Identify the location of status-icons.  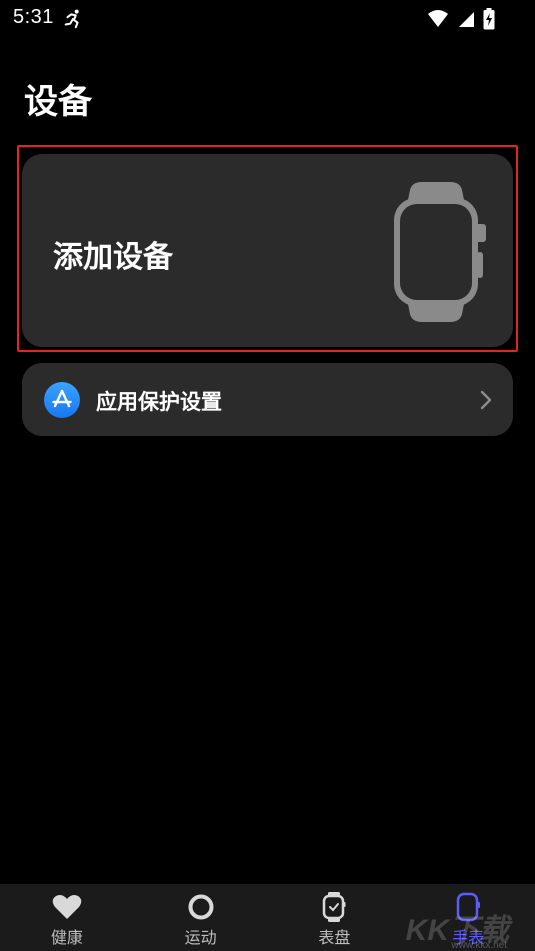
(461, 19).